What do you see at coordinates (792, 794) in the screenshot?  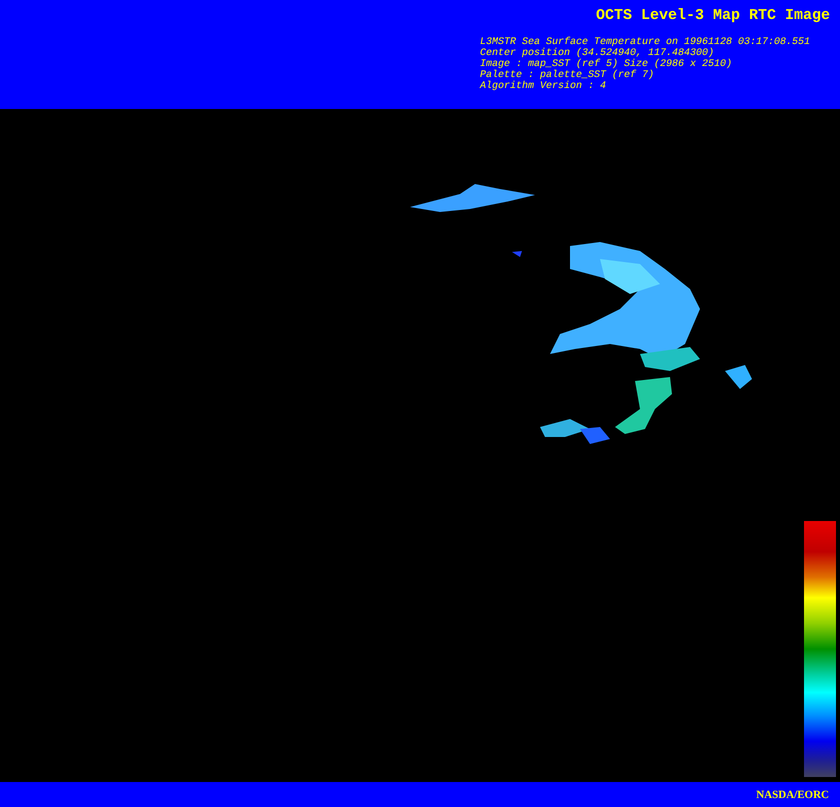 I see `footer-credit: NASDA/EORC` at bounding box center [792, 794].